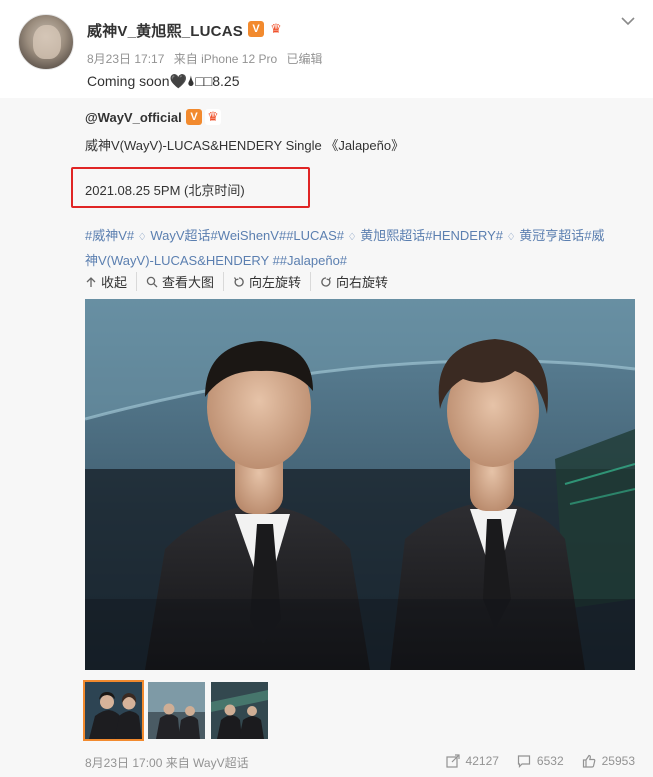  What do you see at coordinates (165, 30) in the screenshot?
I see `username: 威神V_黄旭熙_LUCAS` at bounding box center [165, 30].